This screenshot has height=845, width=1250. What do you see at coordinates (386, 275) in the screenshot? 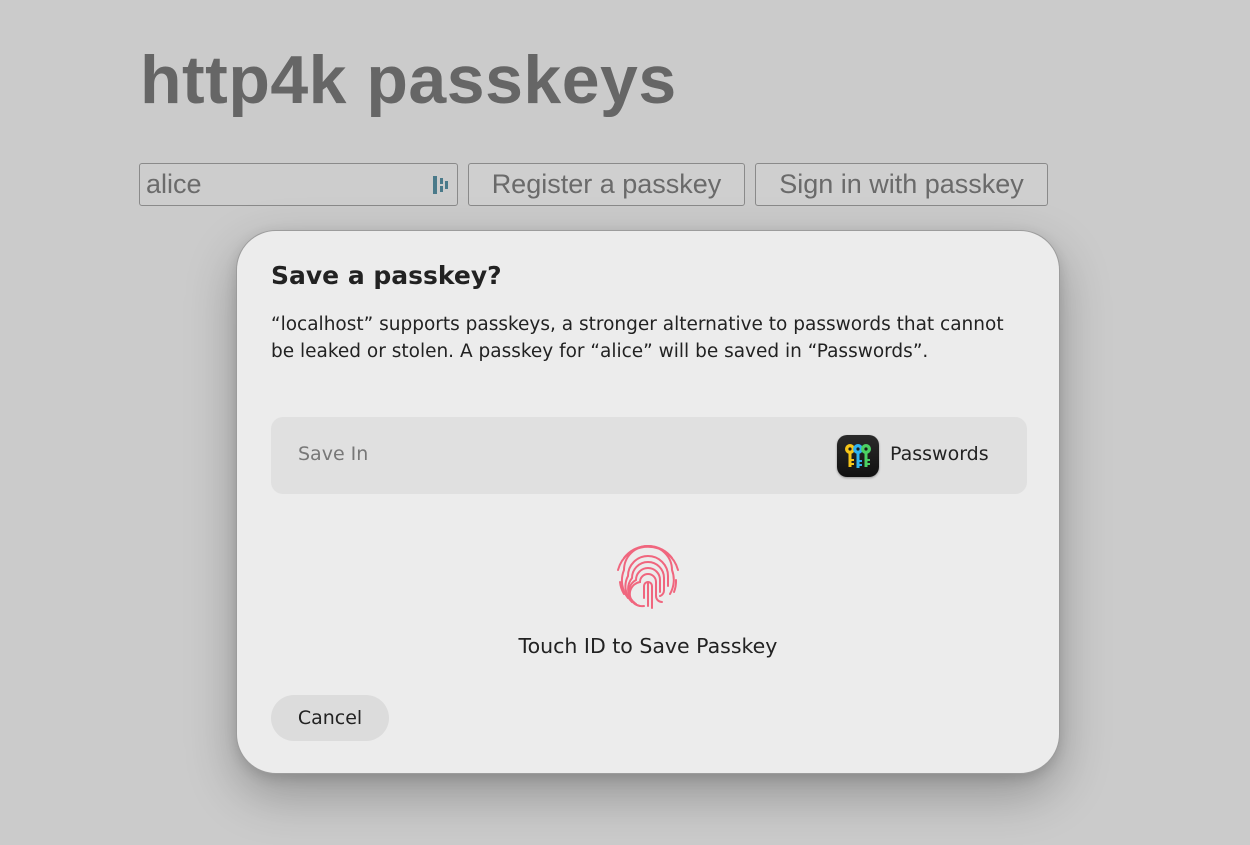
I see `dialog-title: Save a passkey?` at bounding box center [386, 275].